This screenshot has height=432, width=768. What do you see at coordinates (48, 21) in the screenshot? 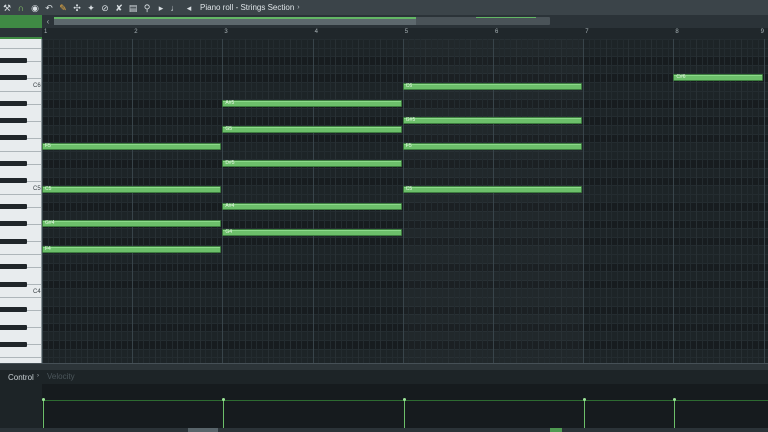
I see `scroll-left-icon: ‹` at bounding box center [48, 21].